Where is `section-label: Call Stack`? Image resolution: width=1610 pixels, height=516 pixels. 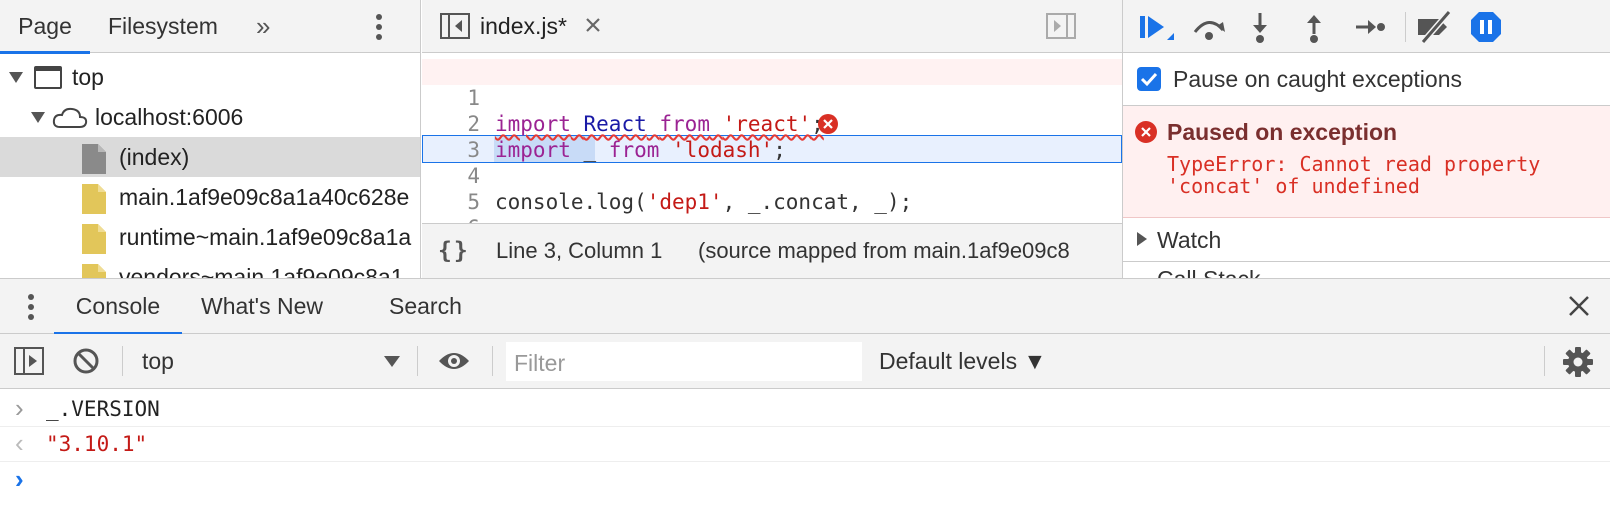
section-label: Call Stack is located at coordinates (1209, 272).